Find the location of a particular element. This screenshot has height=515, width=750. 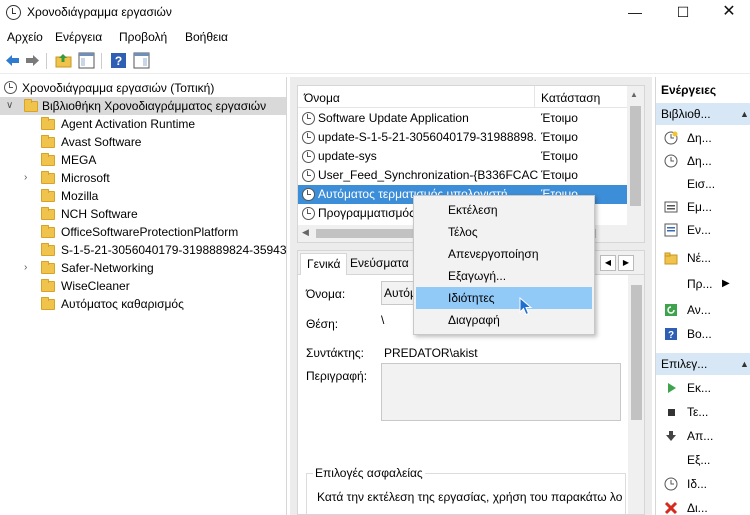

action-item-view: Πρ... ▶ is located at coordinates (703, 284).